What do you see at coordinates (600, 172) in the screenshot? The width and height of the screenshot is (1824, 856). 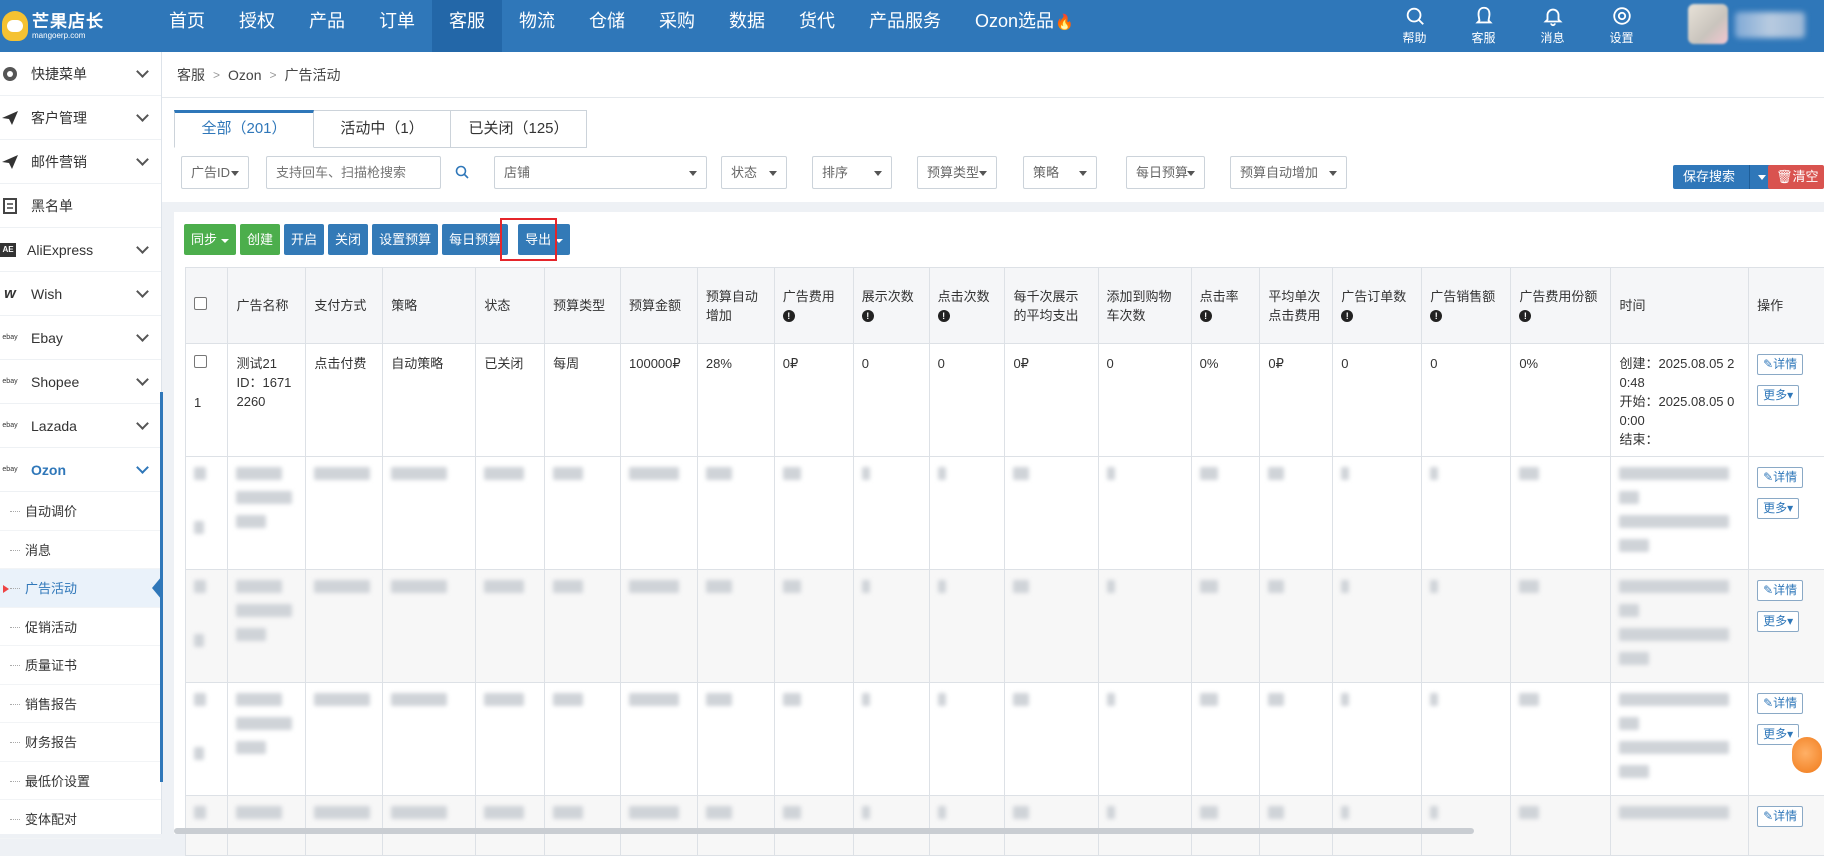 I see `store-select: 店铺` at bounding box center [600, 172].